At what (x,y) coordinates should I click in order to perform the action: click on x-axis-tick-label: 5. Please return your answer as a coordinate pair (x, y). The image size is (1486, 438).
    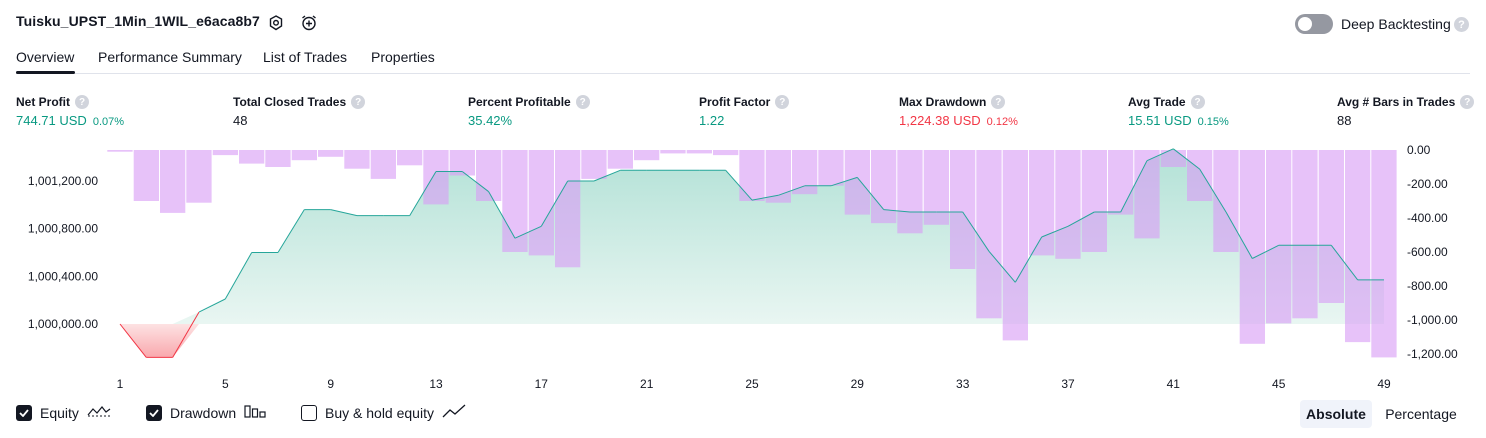
    Looking at the image, I should click on (225, 384).